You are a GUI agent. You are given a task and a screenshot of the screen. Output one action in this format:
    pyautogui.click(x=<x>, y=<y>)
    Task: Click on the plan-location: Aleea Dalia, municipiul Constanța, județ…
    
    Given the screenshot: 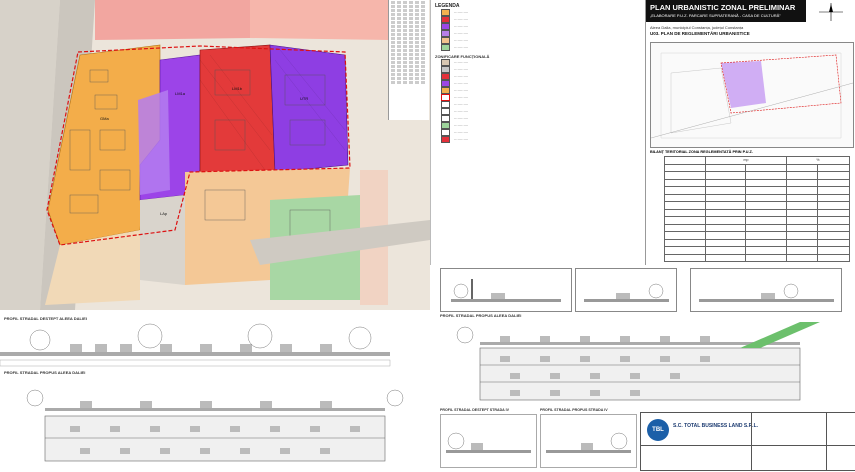 What is the action you would take?
    pyautogui.click(x=697, y=27)
    